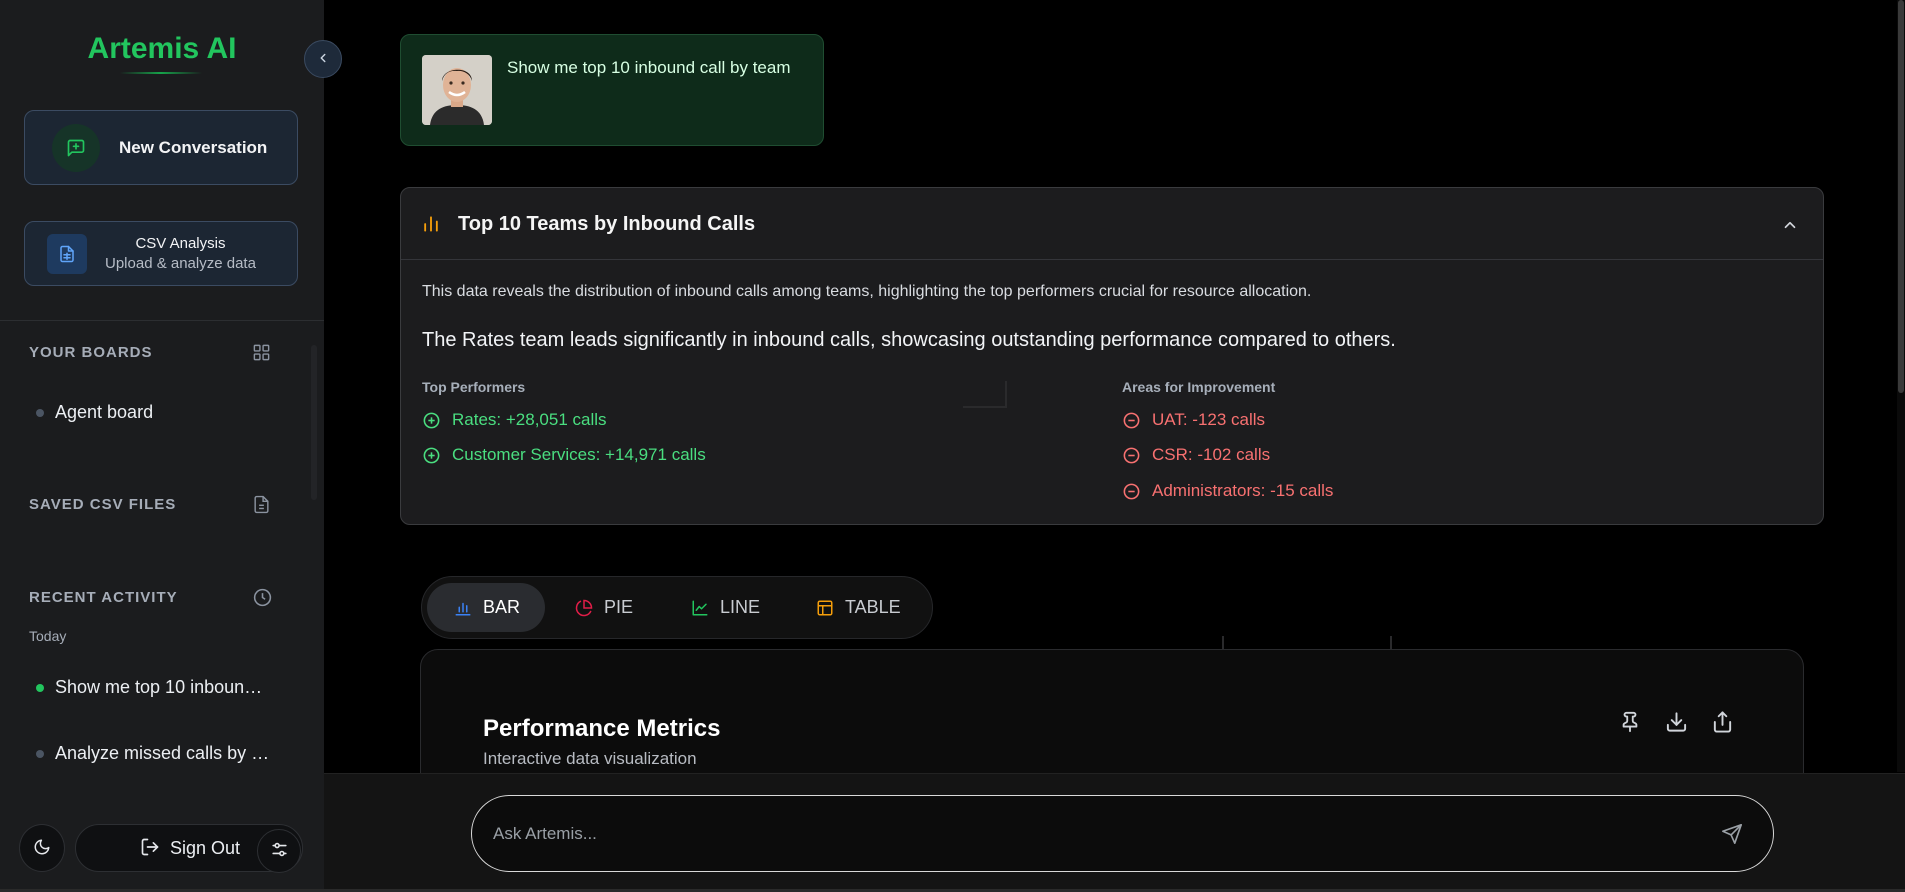 This screenshot has width=1905, height=892. Describe the element at coordinates (1211, 454) in the screenshot. I see `improvement-label: CSR: -102 calls` at that location.